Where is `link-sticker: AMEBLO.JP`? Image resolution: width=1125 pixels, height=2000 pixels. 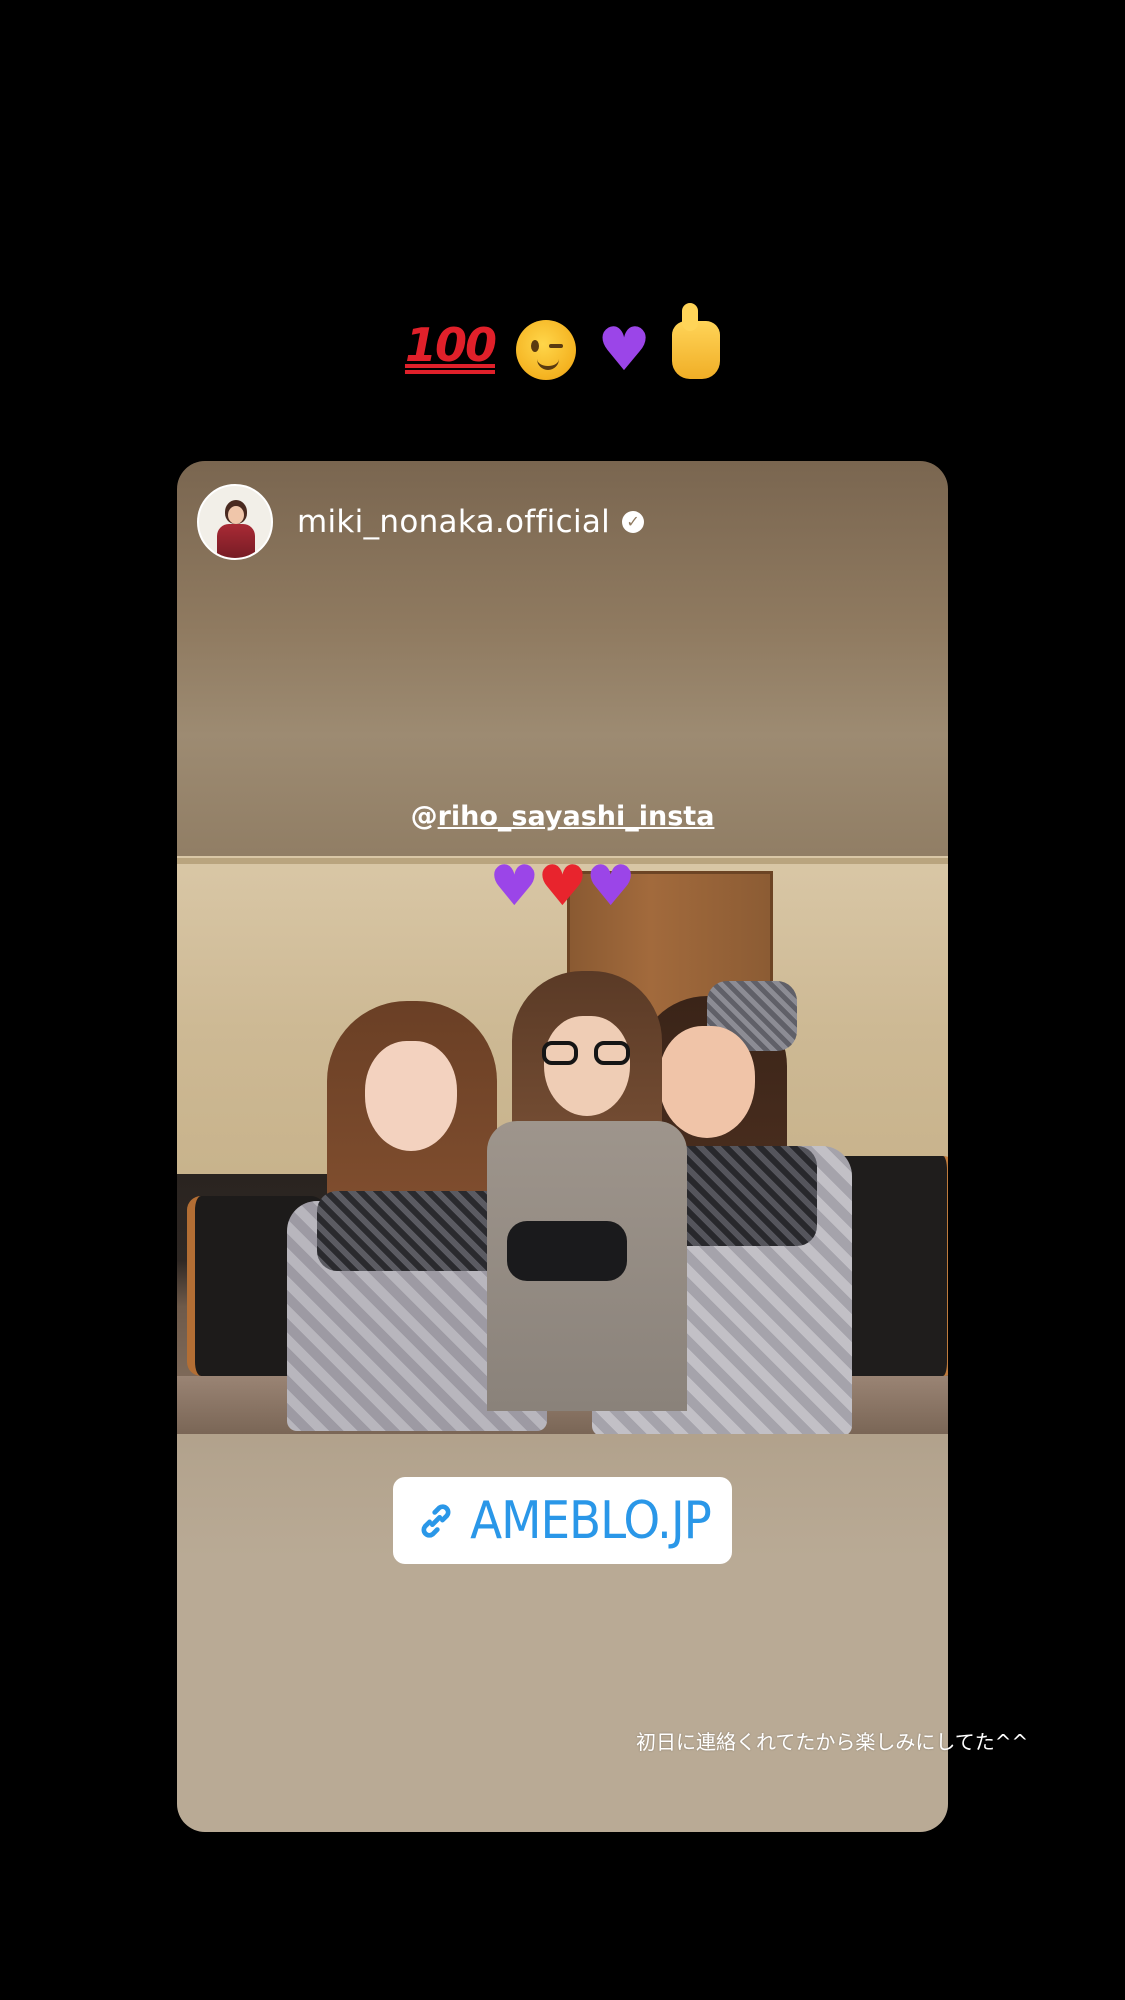 link-sticker: AMEBLO.JP is located at coordinates (562, 1520).